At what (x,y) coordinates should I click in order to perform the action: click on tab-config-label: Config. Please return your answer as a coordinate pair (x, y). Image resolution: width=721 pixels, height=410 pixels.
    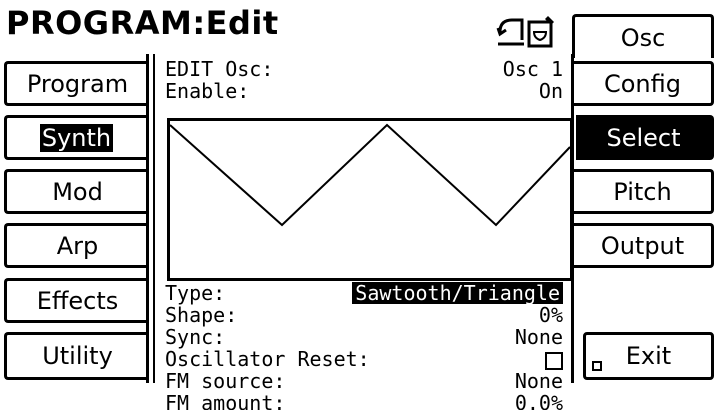
    Looking at the image, I should click on (642, 83).